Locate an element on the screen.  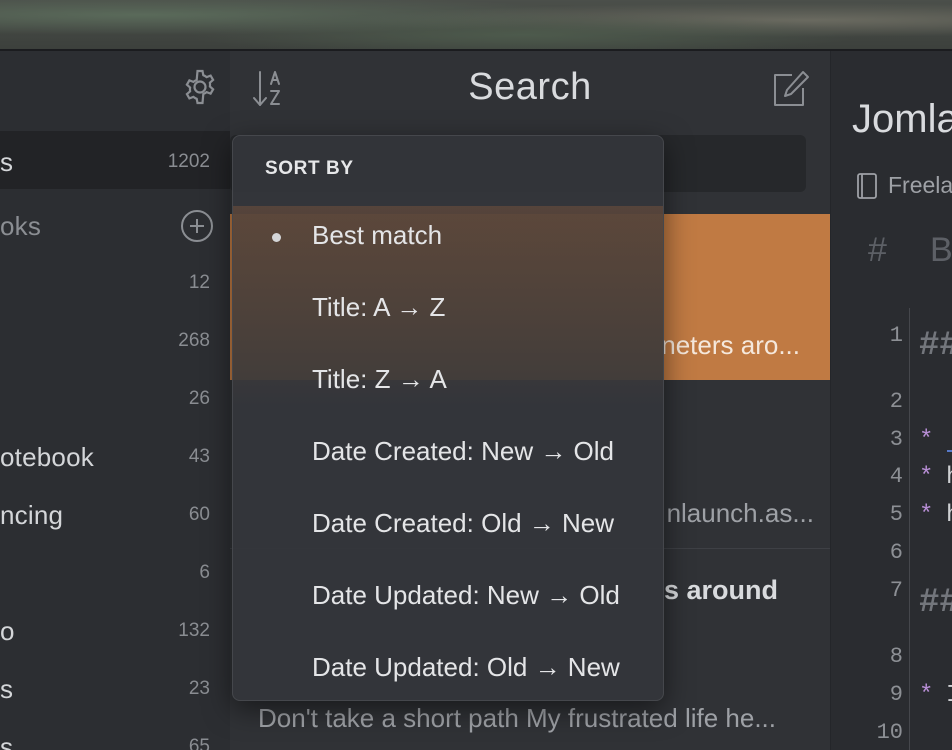
sidebar-item-notebook: 26 is located at coordinates (115, 397).